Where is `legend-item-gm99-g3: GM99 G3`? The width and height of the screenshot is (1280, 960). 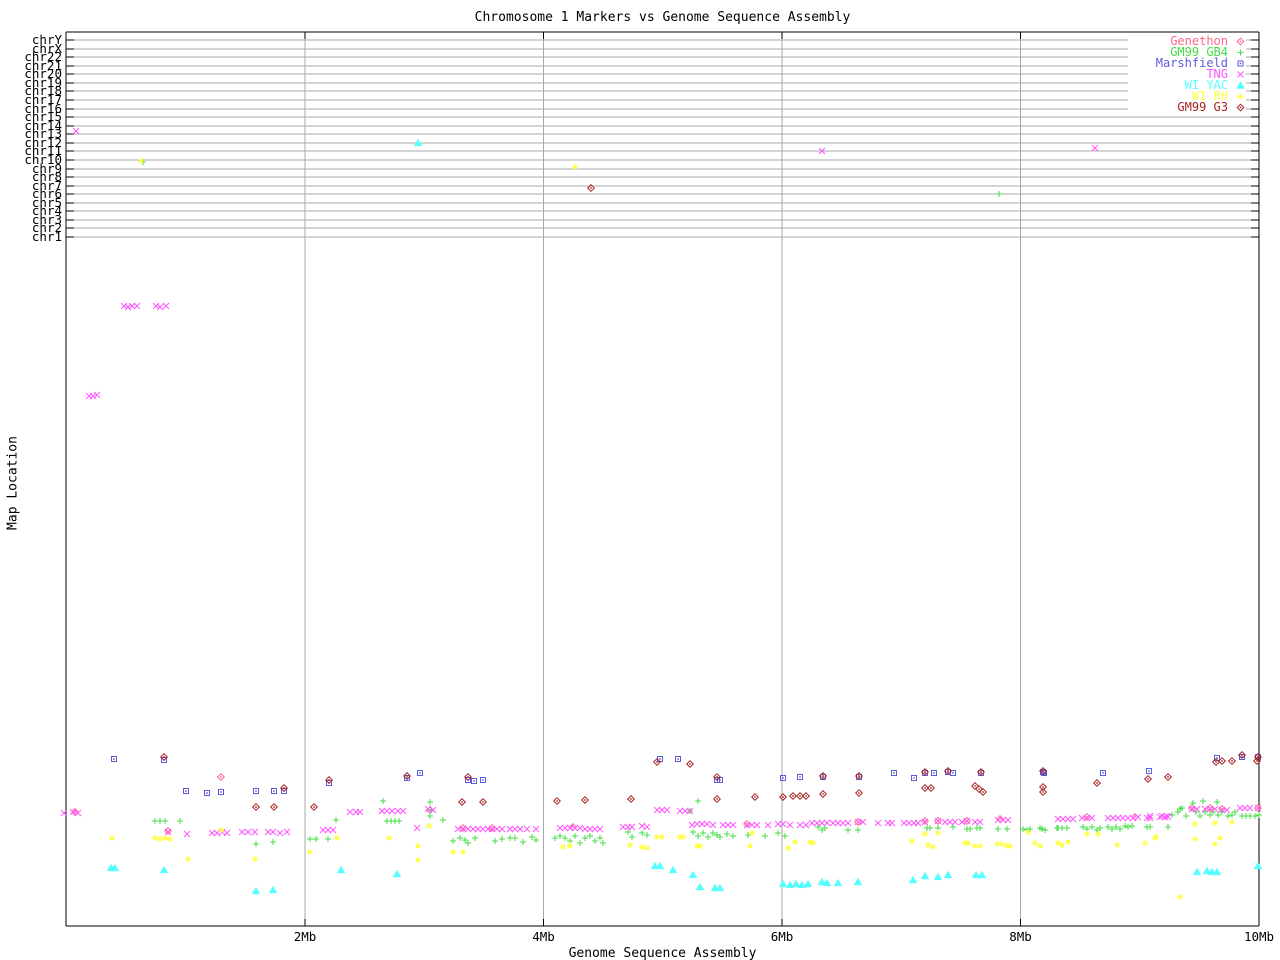 legend-item-gm99-g3: GM99 G3 is located at coordinates (1187, 107).